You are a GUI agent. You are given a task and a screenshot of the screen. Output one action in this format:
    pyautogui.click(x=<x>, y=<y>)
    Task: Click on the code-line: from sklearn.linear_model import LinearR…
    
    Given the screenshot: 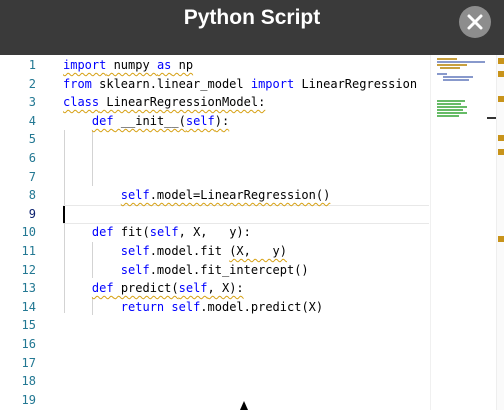 What is the action you would take?
    pyautogui.click(x=240, y=84)
    